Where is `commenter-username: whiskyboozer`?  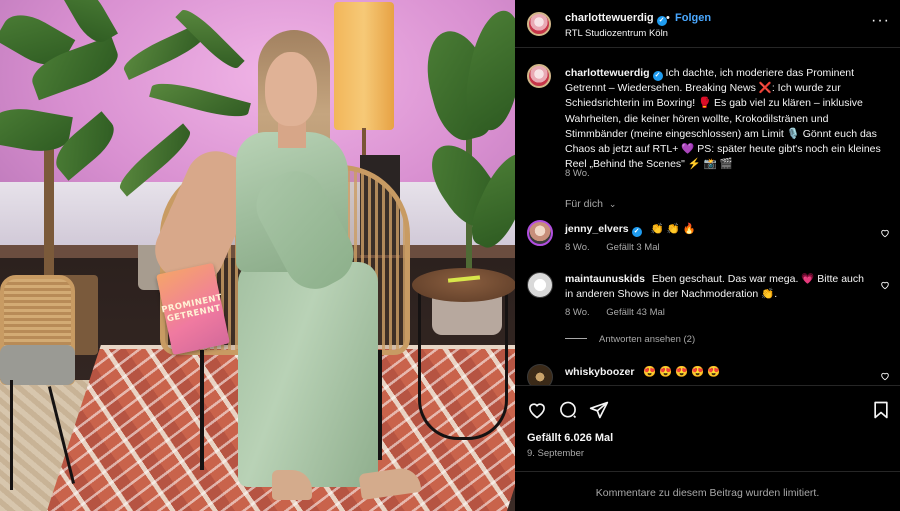 commenter-username: whiskyboozer is located at coordinates (599, 372).